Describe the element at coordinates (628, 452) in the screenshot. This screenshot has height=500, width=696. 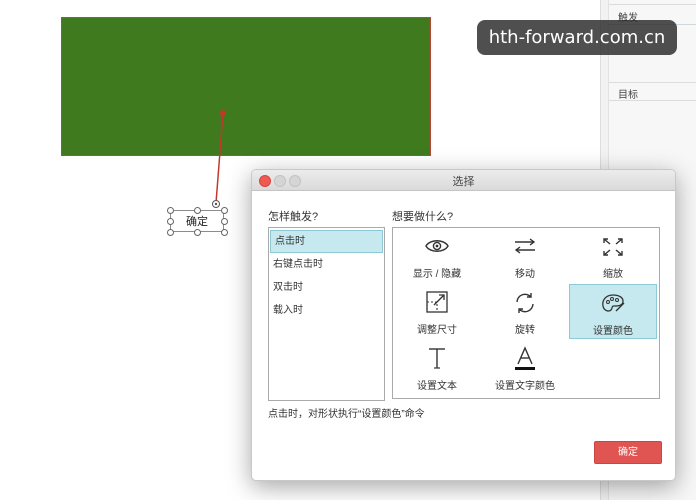
I see `confirm-button: 确定` at that location.